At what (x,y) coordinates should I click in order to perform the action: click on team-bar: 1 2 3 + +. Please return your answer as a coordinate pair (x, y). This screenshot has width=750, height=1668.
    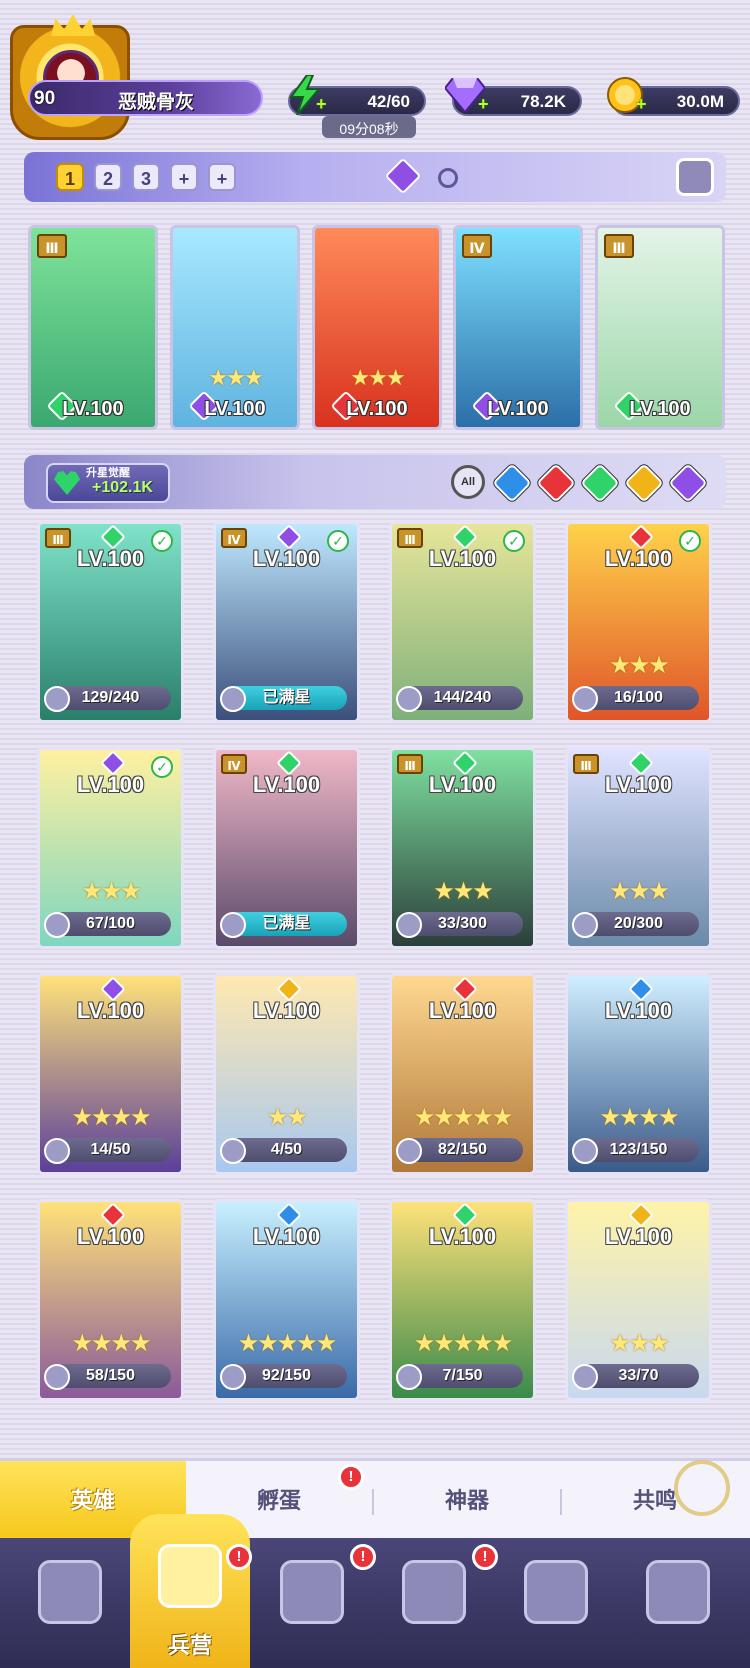
    Looking at the image, I should click on (375, 177).